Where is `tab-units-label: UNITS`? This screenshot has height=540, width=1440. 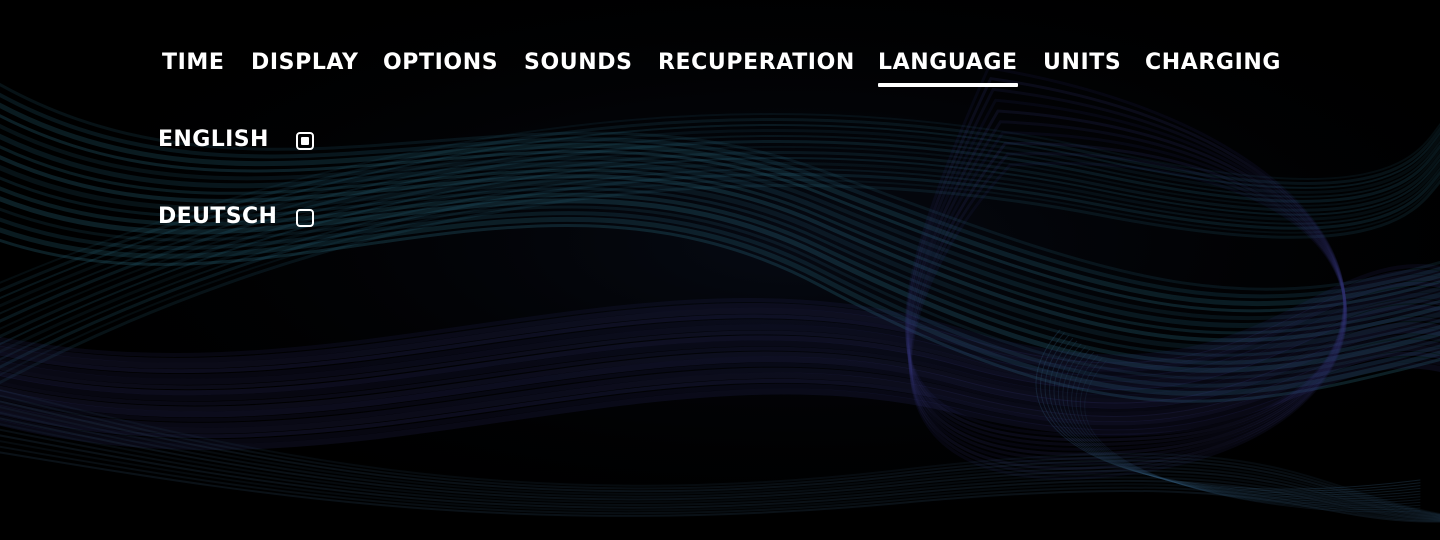
tab-units-label: UNITS is located at coordinates (1082, 62).